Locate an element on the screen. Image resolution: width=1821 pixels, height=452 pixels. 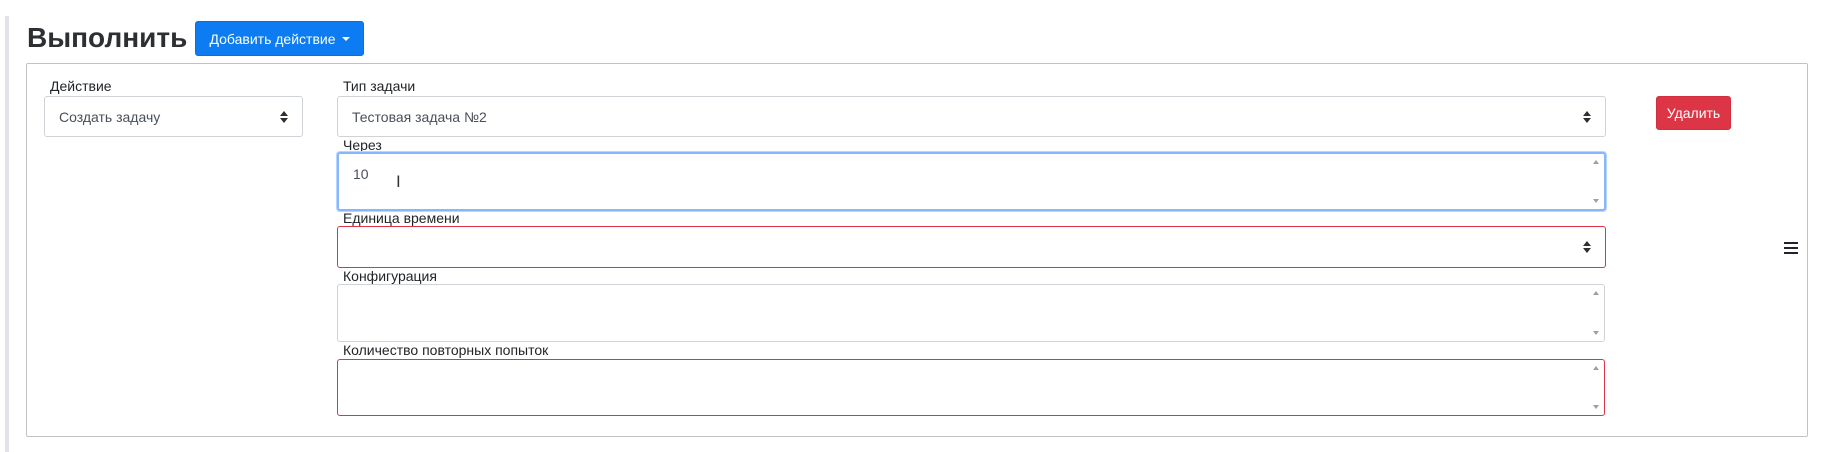
left-rule is located at coordinates (7, 234).